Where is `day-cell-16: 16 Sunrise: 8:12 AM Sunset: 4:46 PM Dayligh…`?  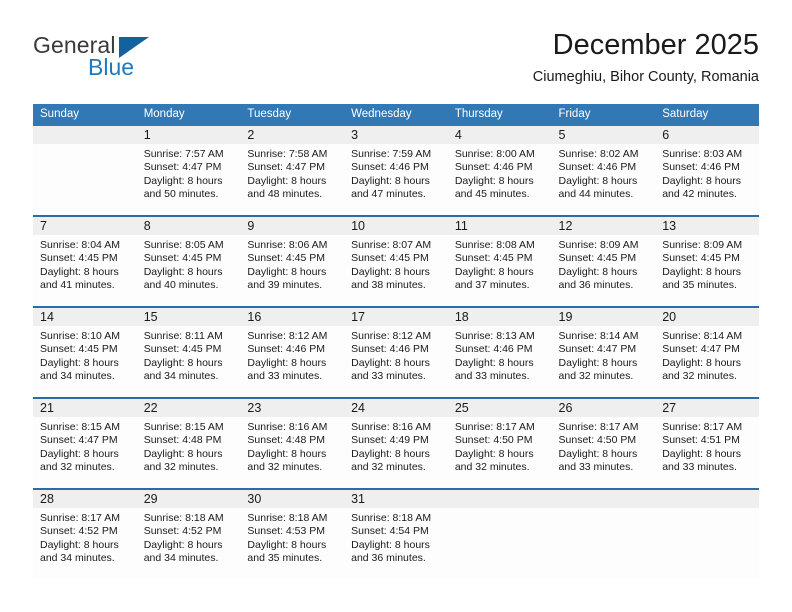 day-cell-16: 16 Sunrise: 8:12 AM Sunset: 4:46 PM Dayligh… is located at coordinates (292, 352).